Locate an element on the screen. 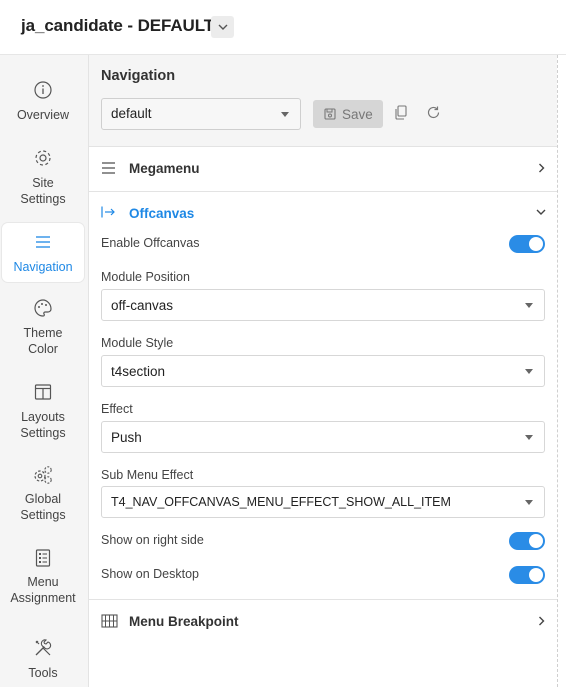  layout-columns-icon is located at coordinates (43, 392).